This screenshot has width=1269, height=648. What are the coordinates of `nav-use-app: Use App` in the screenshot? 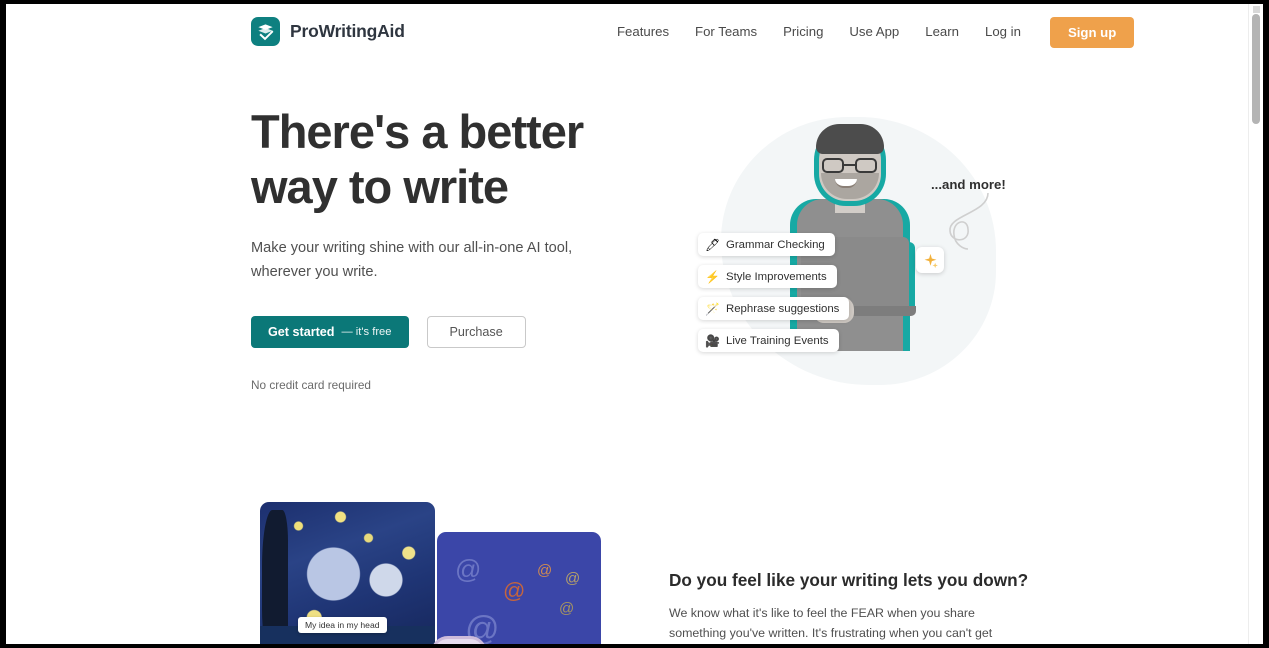 It's located at (874, 32).